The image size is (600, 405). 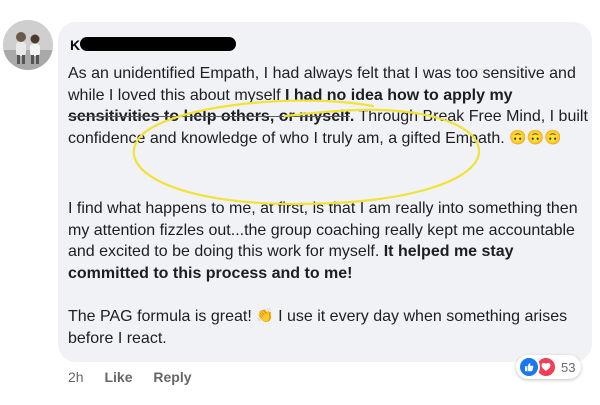 I want to click on reaction-count: 53, so click(x=568, y=367).